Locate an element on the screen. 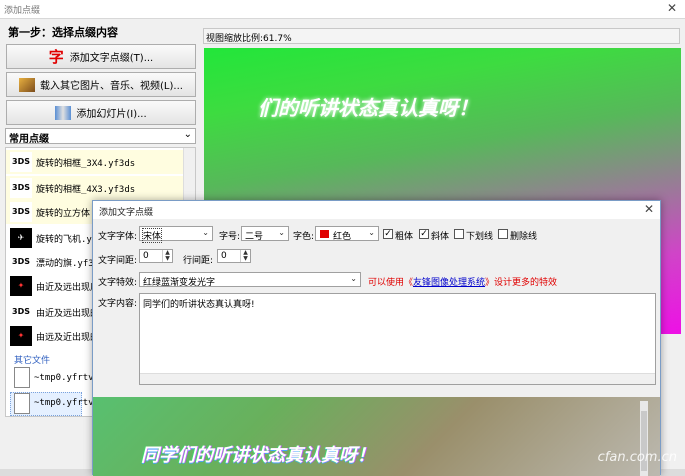 The height and width of the screenshot is (476, 685). zoom-bar: 视图缩放比例:61.7% is located at coordinates (441, 36).